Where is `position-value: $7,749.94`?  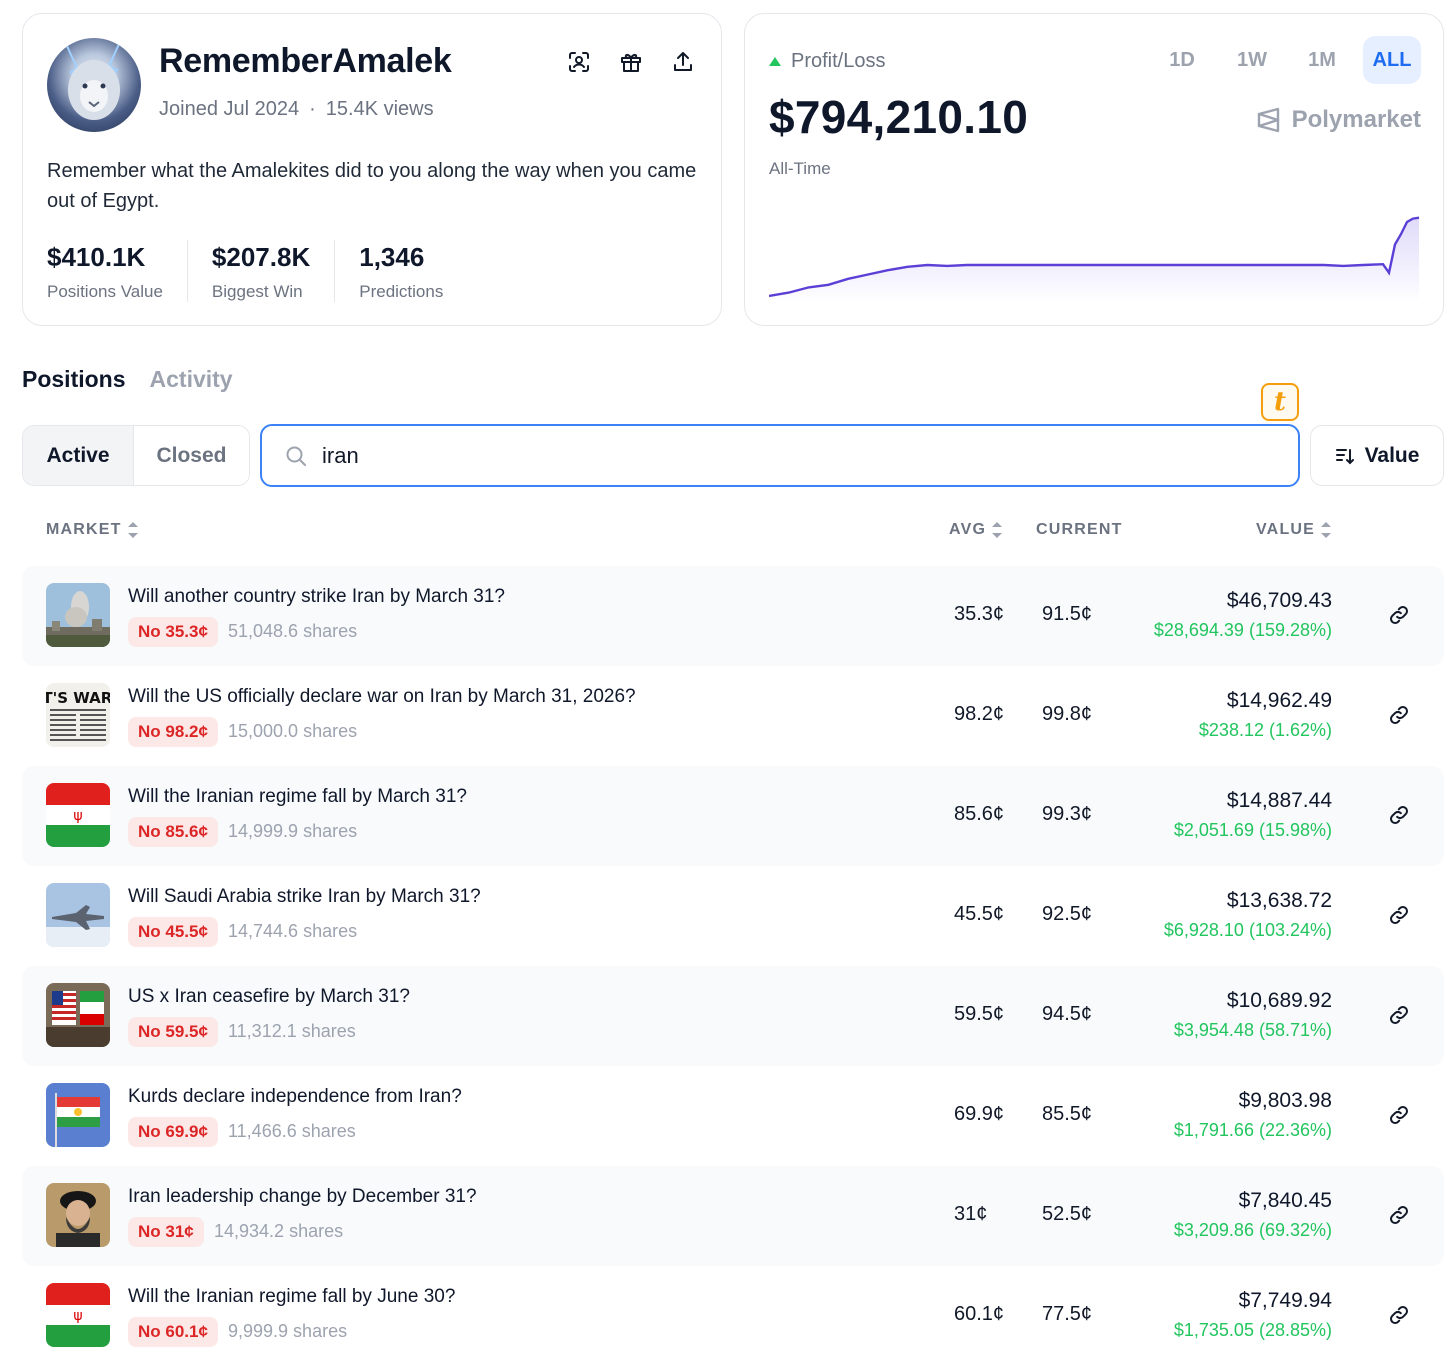
position-value: $7,749.94 is located at coordinates (1285, 1300).